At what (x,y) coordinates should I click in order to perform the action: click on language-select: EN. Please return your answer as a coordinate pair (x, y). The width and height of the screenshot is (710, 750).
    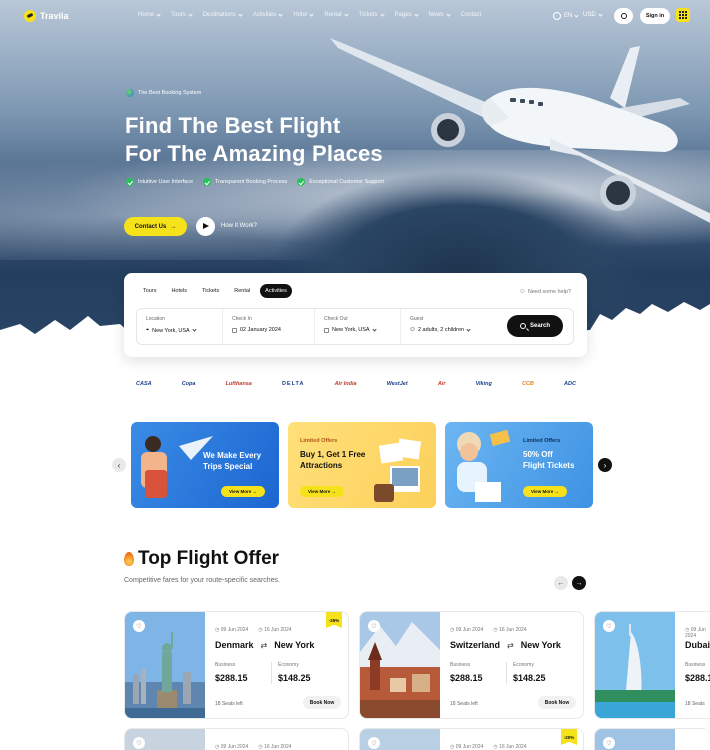
    Looking at the image, I should click on (566, 16).